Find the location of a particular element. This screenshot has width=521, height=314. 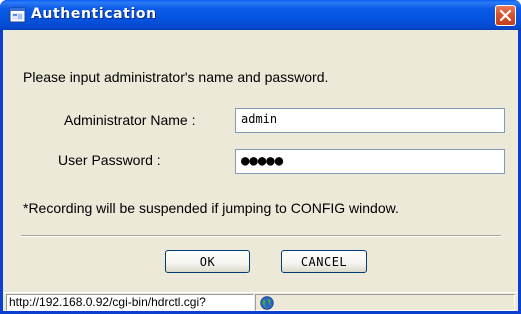

admin-name-field: admin is located at coordinates (370, 120).